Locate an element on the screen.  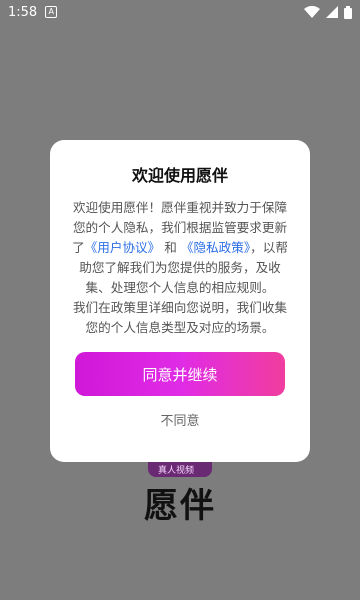
signal-icon is located at coordinates (332, 12).